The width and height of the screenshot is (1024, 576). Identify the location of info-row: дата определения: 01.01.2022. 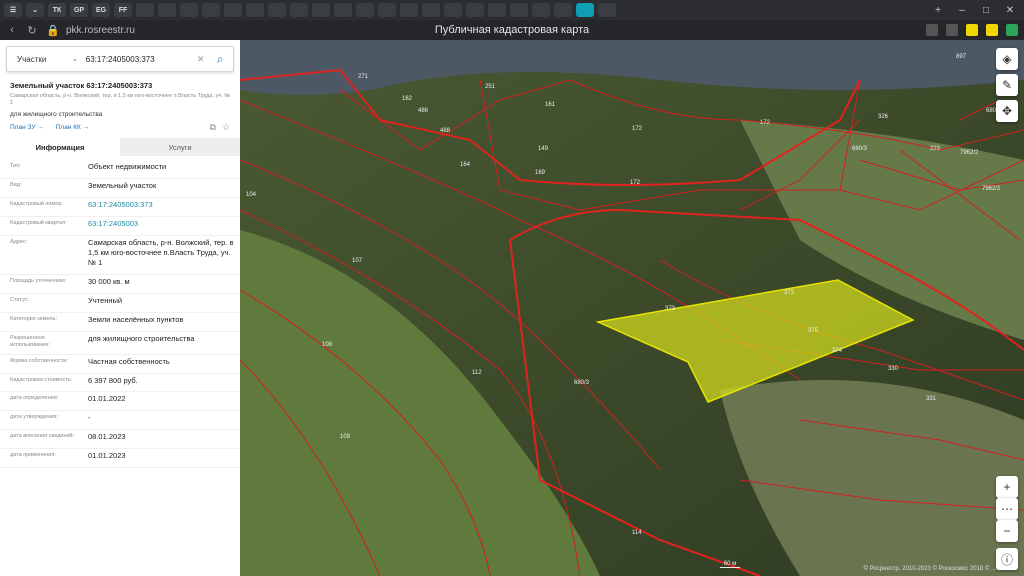
(120, 401).